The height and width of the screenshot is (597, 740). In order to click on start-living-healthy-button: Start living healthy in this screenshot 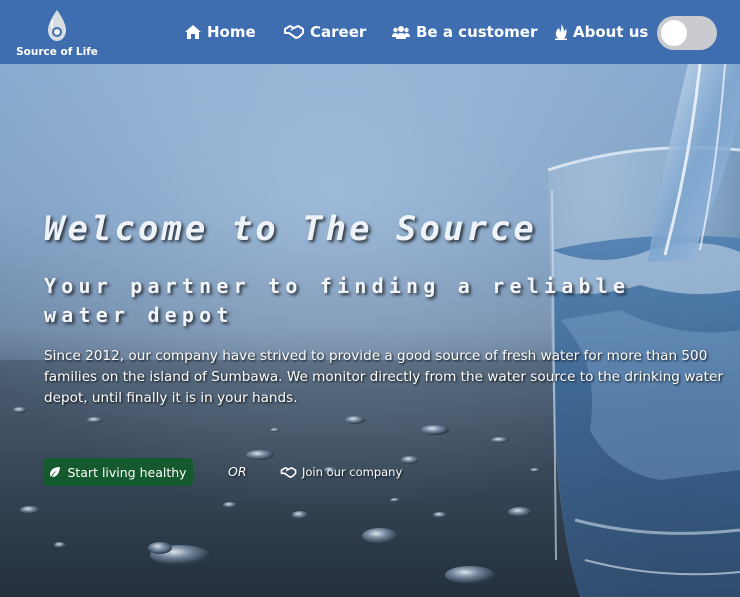, I will do `click(118, 472)`.